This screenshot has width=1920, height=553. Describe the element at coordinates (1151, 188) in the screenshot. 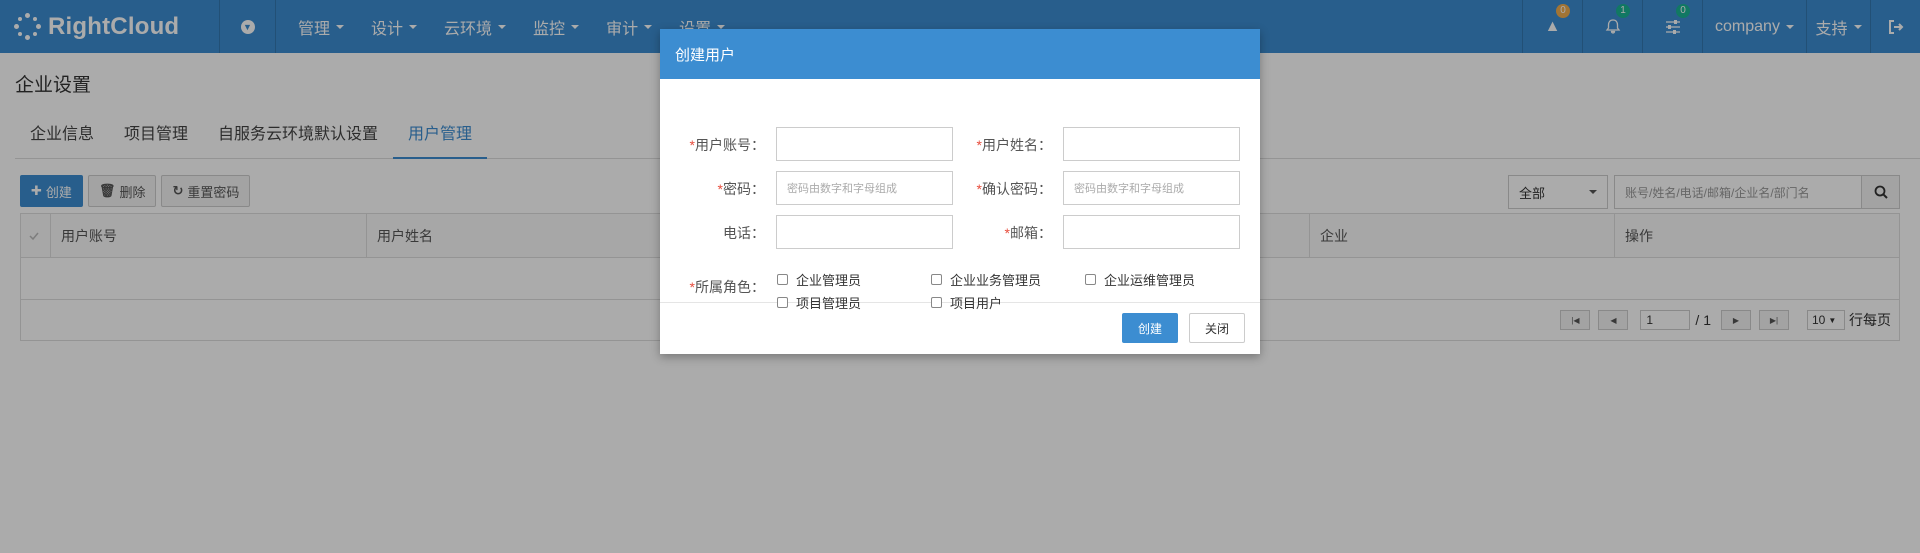

I see `confirm-password-input: 密码由数字和字母组成` at that location.